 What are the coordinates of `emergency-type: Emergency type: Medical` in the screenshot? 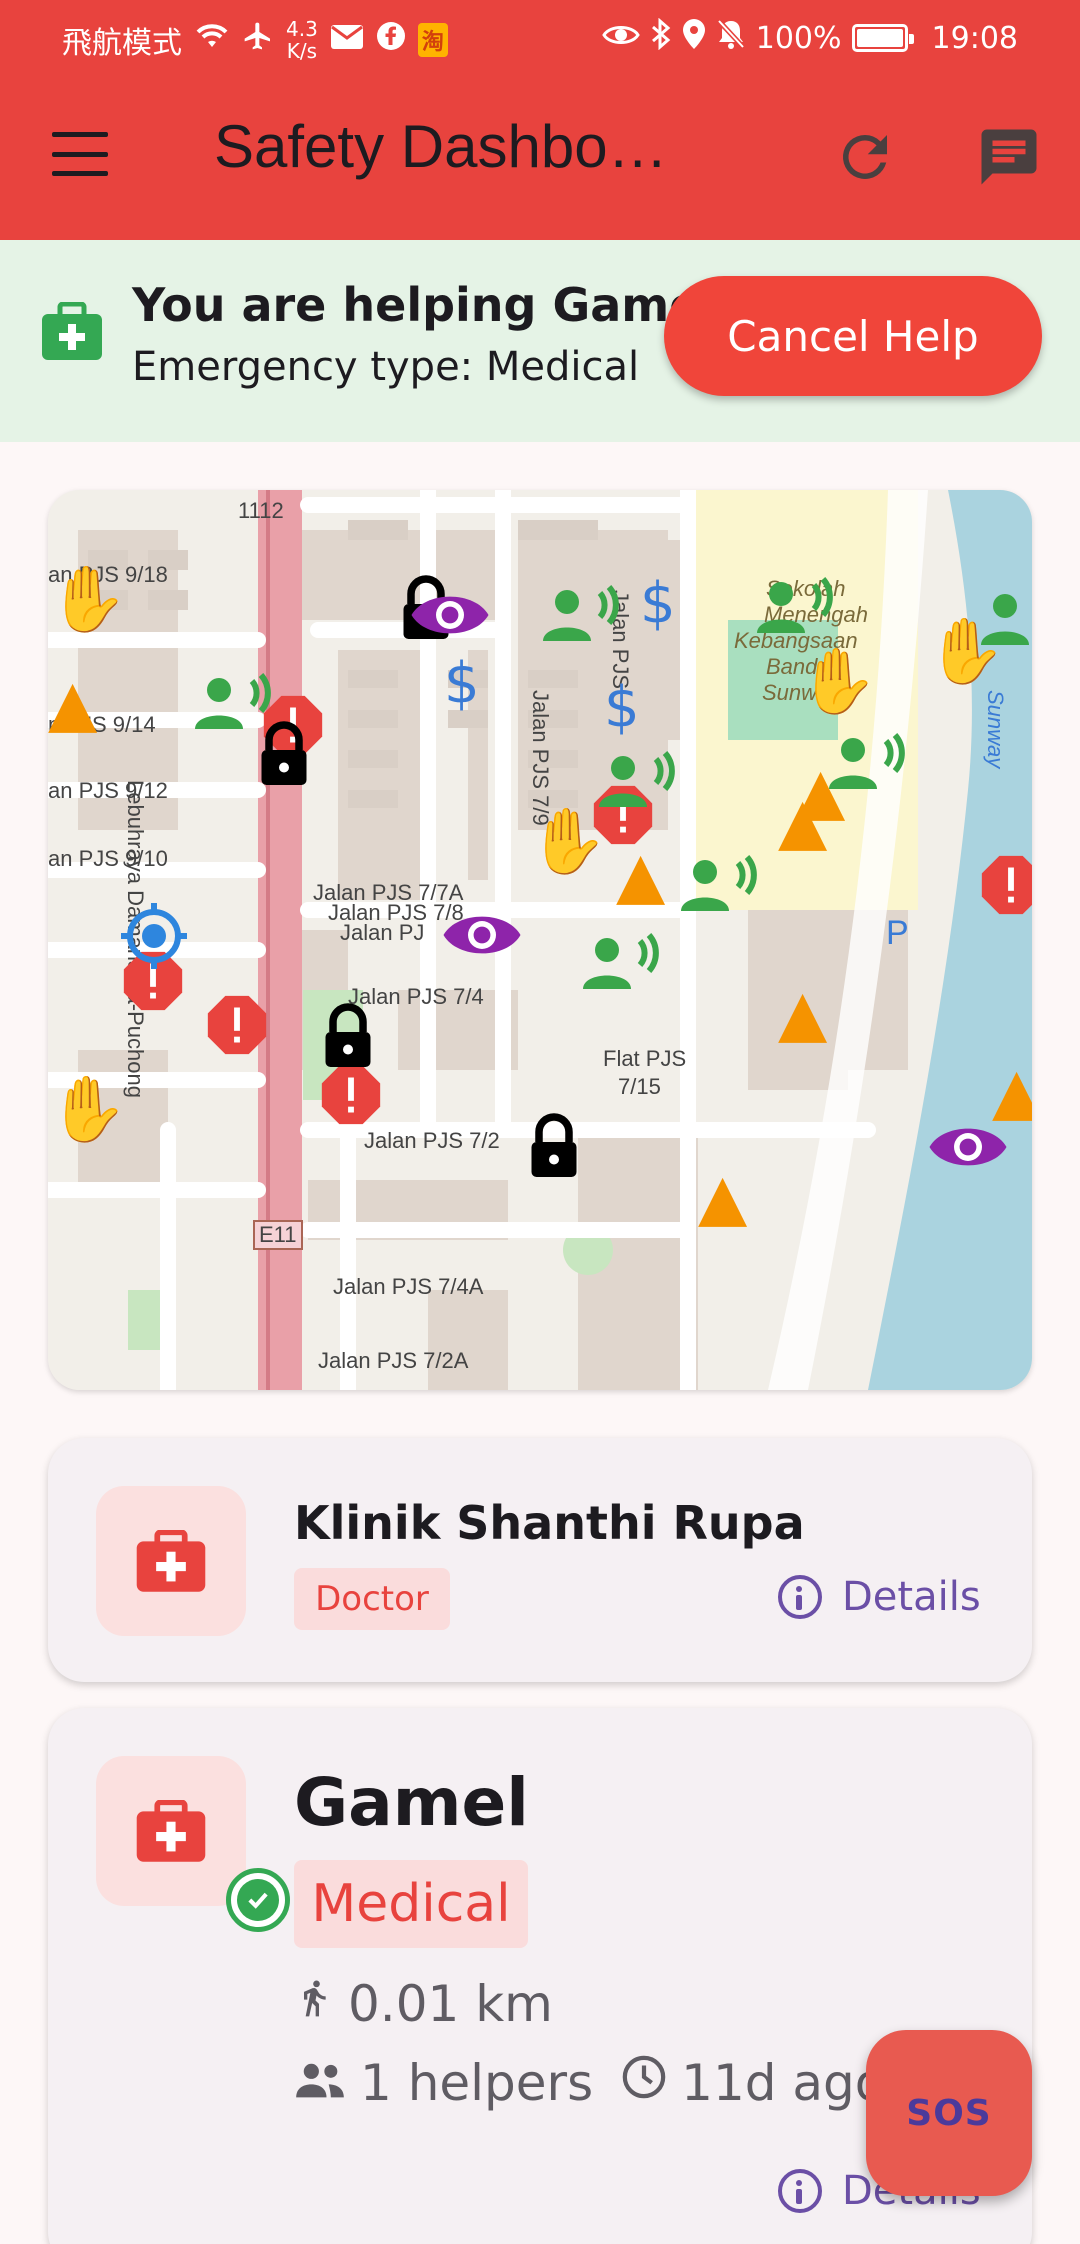 It's located at (386, 367).